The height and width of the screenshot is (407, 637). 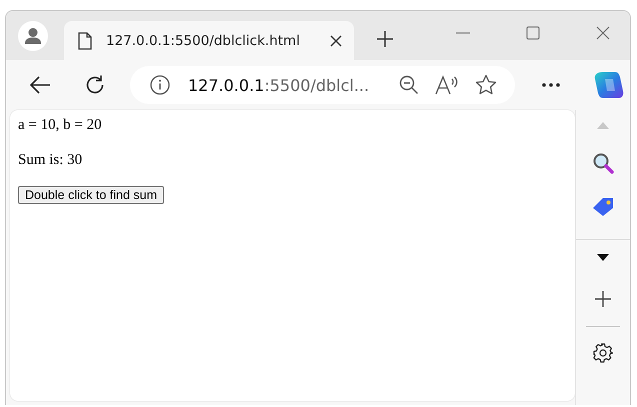 What do you see at coordinates (160, 85) in the screenshot?
I see `info-icon` at bounding box center [160, 85].